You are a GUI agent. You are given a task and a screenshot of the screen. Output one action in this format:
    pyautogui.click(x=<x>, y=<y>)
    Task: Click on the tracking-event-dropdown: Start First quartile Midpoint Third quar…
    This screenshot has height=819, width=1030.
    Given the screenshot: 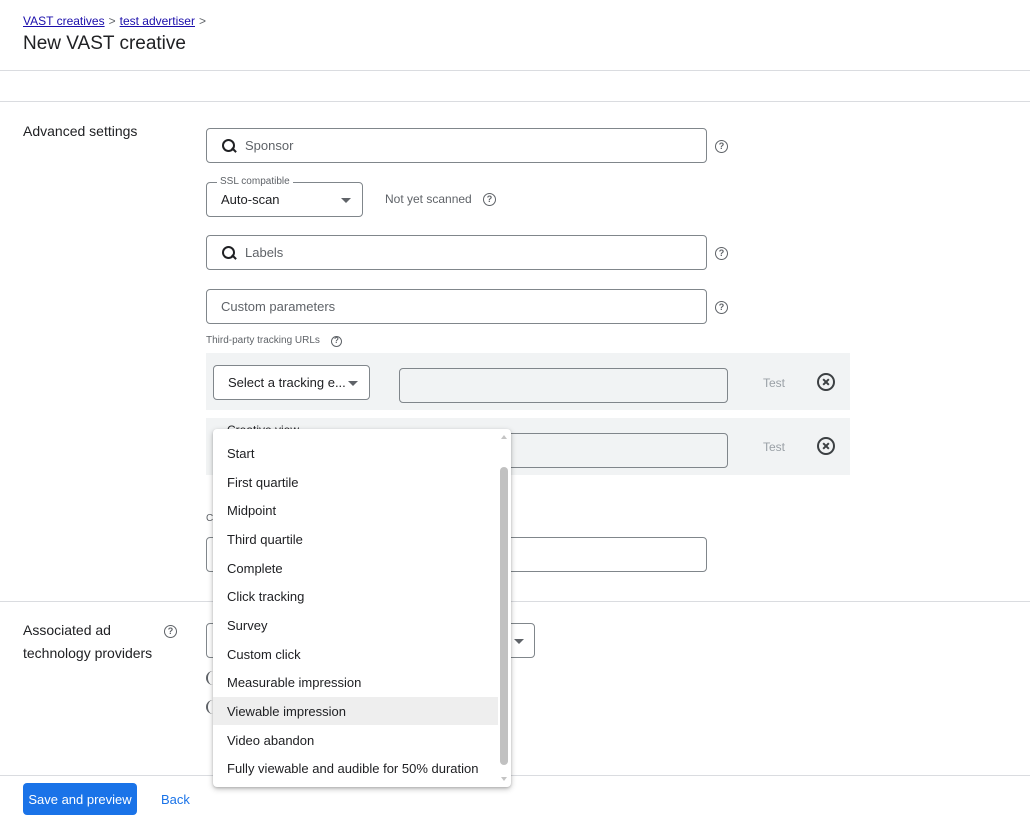 What is the action you would take?
    pyautogui.click(x=362, y=608)
    